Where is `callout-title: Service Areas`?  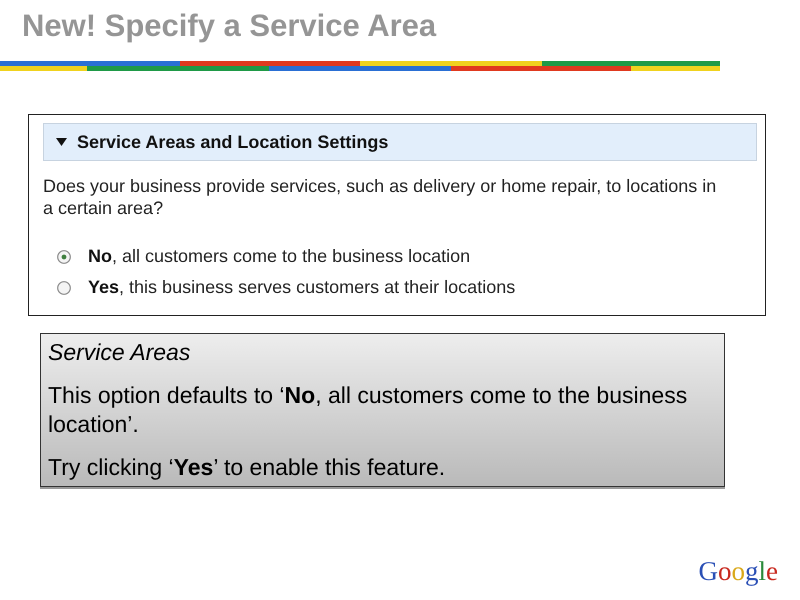
callout-title: Service Areas is located at coordinates (120, 352).